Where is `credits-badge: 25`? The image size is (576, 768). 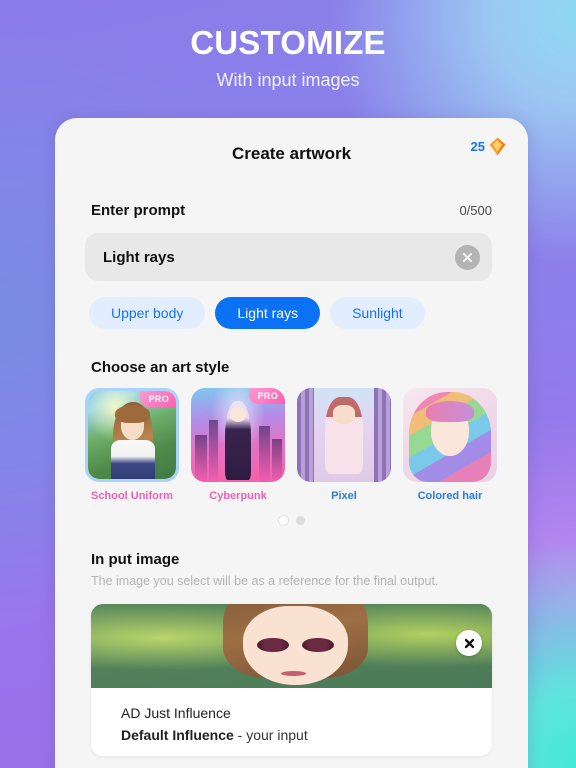
credits-badge: 25 is located at coordinates (488, 146).